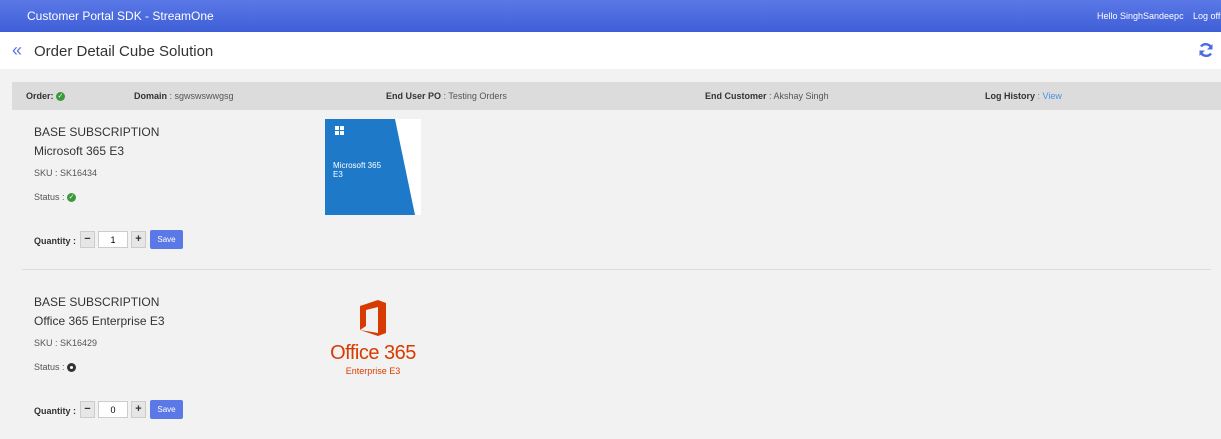  I want to click on end-user-po-label: End User PO, so click(414, 96).